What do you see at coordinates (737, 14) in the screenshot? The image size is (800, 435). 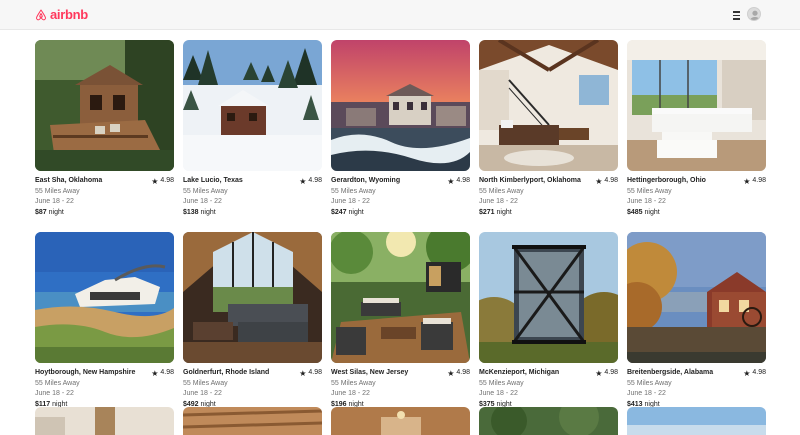 I see `hamburger-icon` at bounding box center [737, 14].